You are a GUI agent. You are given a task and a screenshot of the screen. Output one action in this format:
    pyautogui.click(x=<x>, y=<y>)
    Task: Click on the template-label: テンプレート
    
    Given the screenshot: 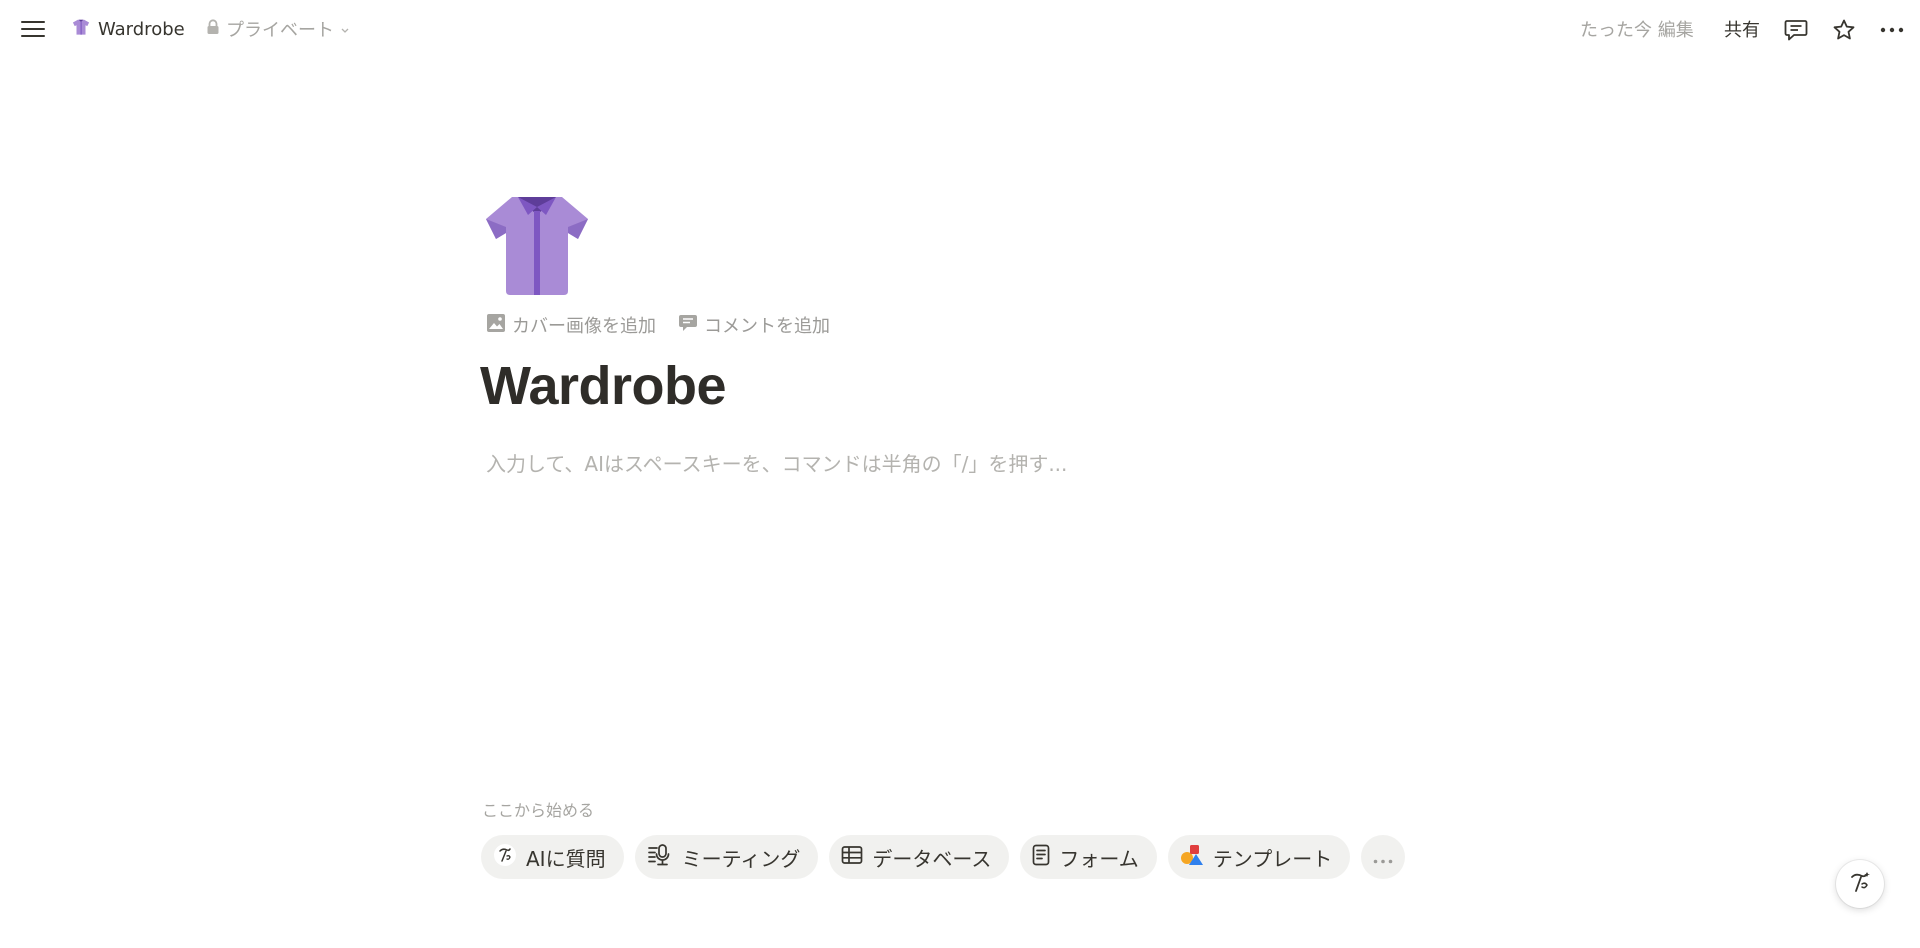 What is the action you would take?
    pyautogui.click(x=1272, y=858)
    